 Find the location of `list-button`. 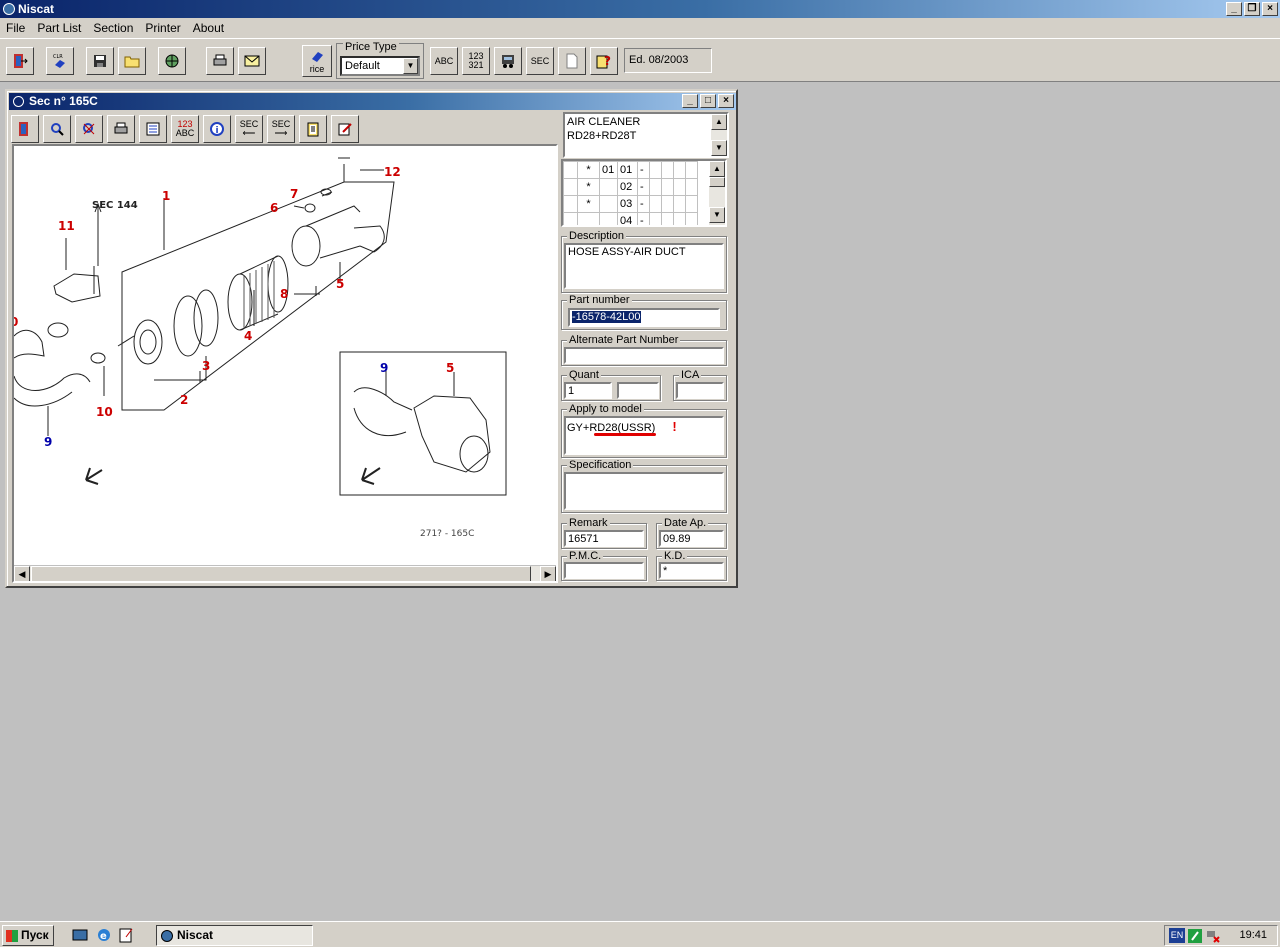

list-button is located at coordinates (153, 129).